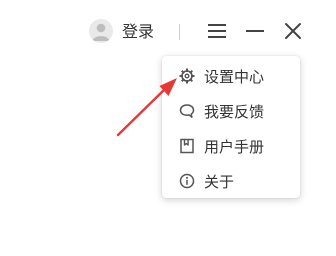  Describe the element at coordinates (255, 31) in the screenshot. I see `minimize-icon` at that location.